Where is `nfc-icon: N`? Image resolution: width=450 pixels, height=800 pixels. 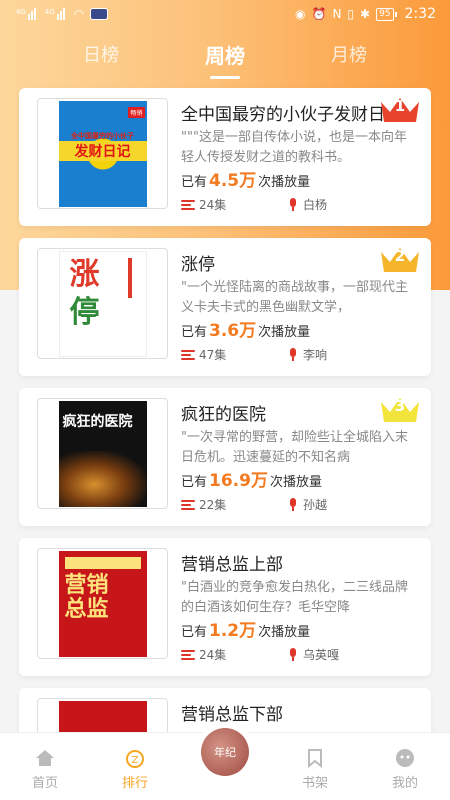 nfc-icon: N is located at coordinates (337, 14).